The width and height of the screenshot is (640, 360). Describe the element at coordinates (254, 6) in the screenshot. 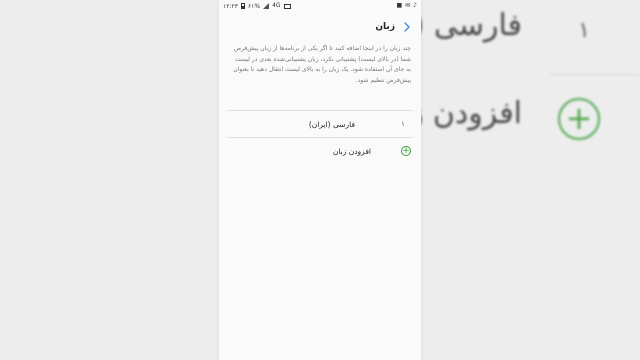

I see `battery-percent: ۶۱%` at that location.